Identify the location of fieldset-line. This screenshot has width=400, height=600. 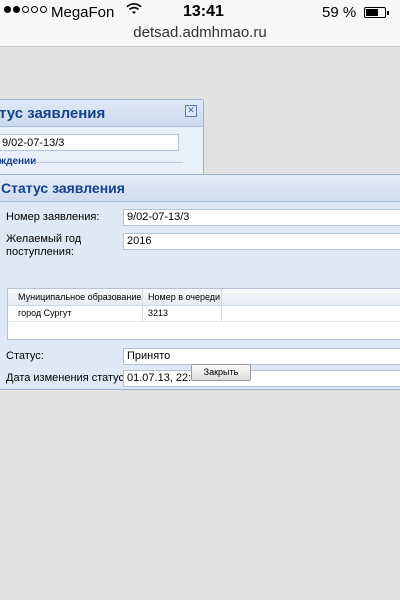
(108, 162).